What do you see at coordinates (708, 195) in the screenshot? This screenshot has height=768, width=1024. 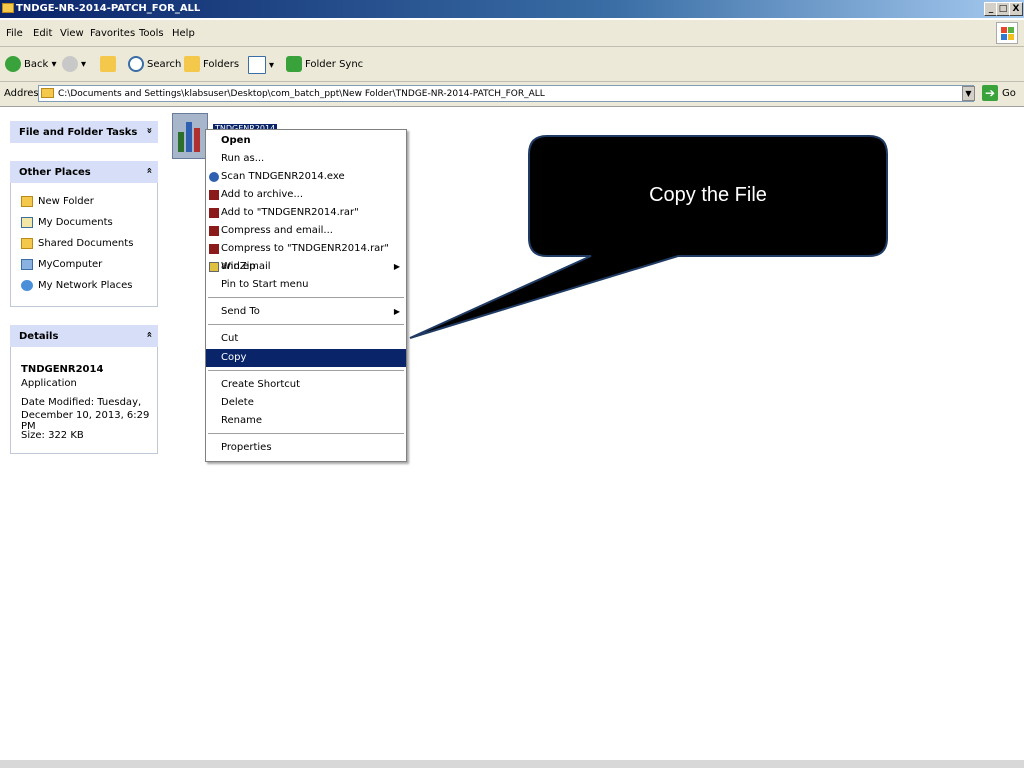 I see `callout-text: Copy the File` at bounding box center [708, 195].